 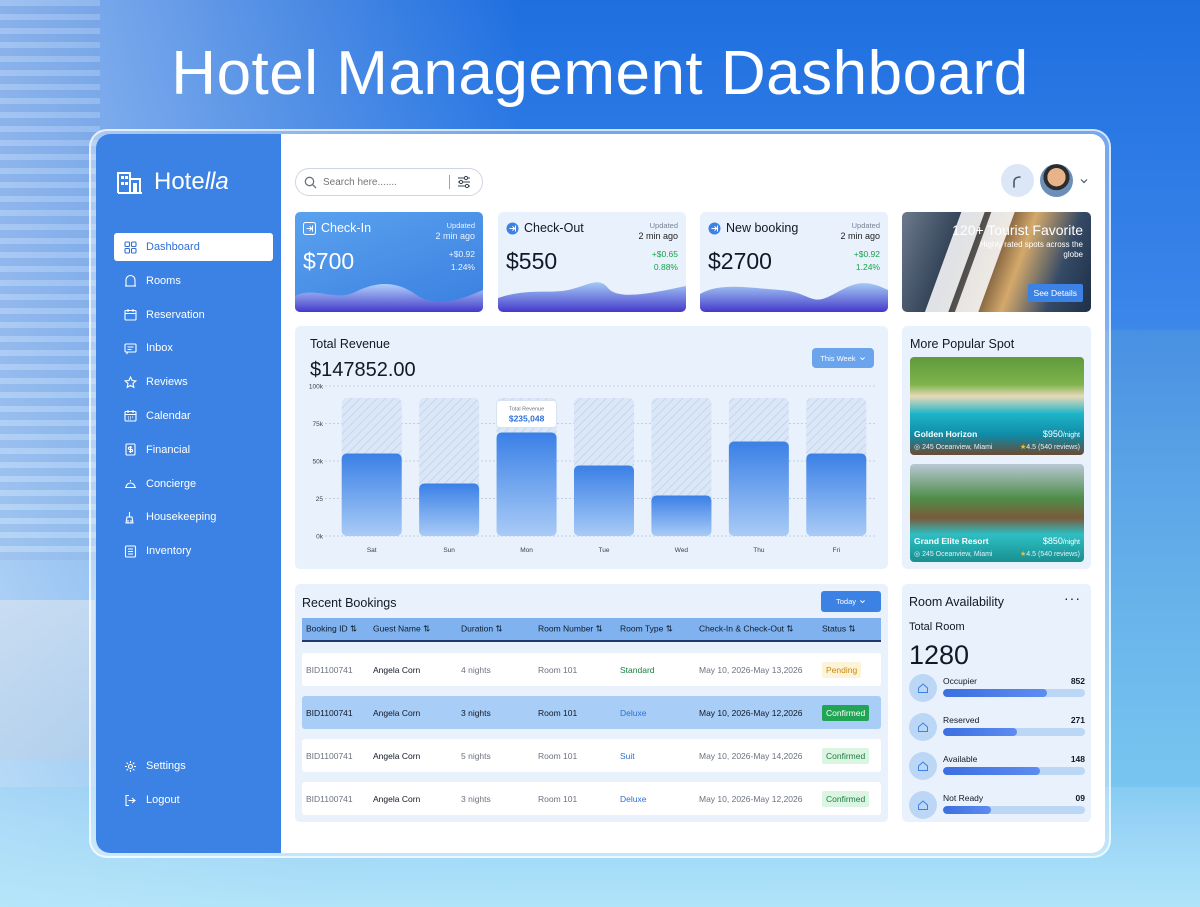 What do you see at coordinates (526, 484) in the screenshot?
I see `bar-mon` at bounding box center [526, 484].